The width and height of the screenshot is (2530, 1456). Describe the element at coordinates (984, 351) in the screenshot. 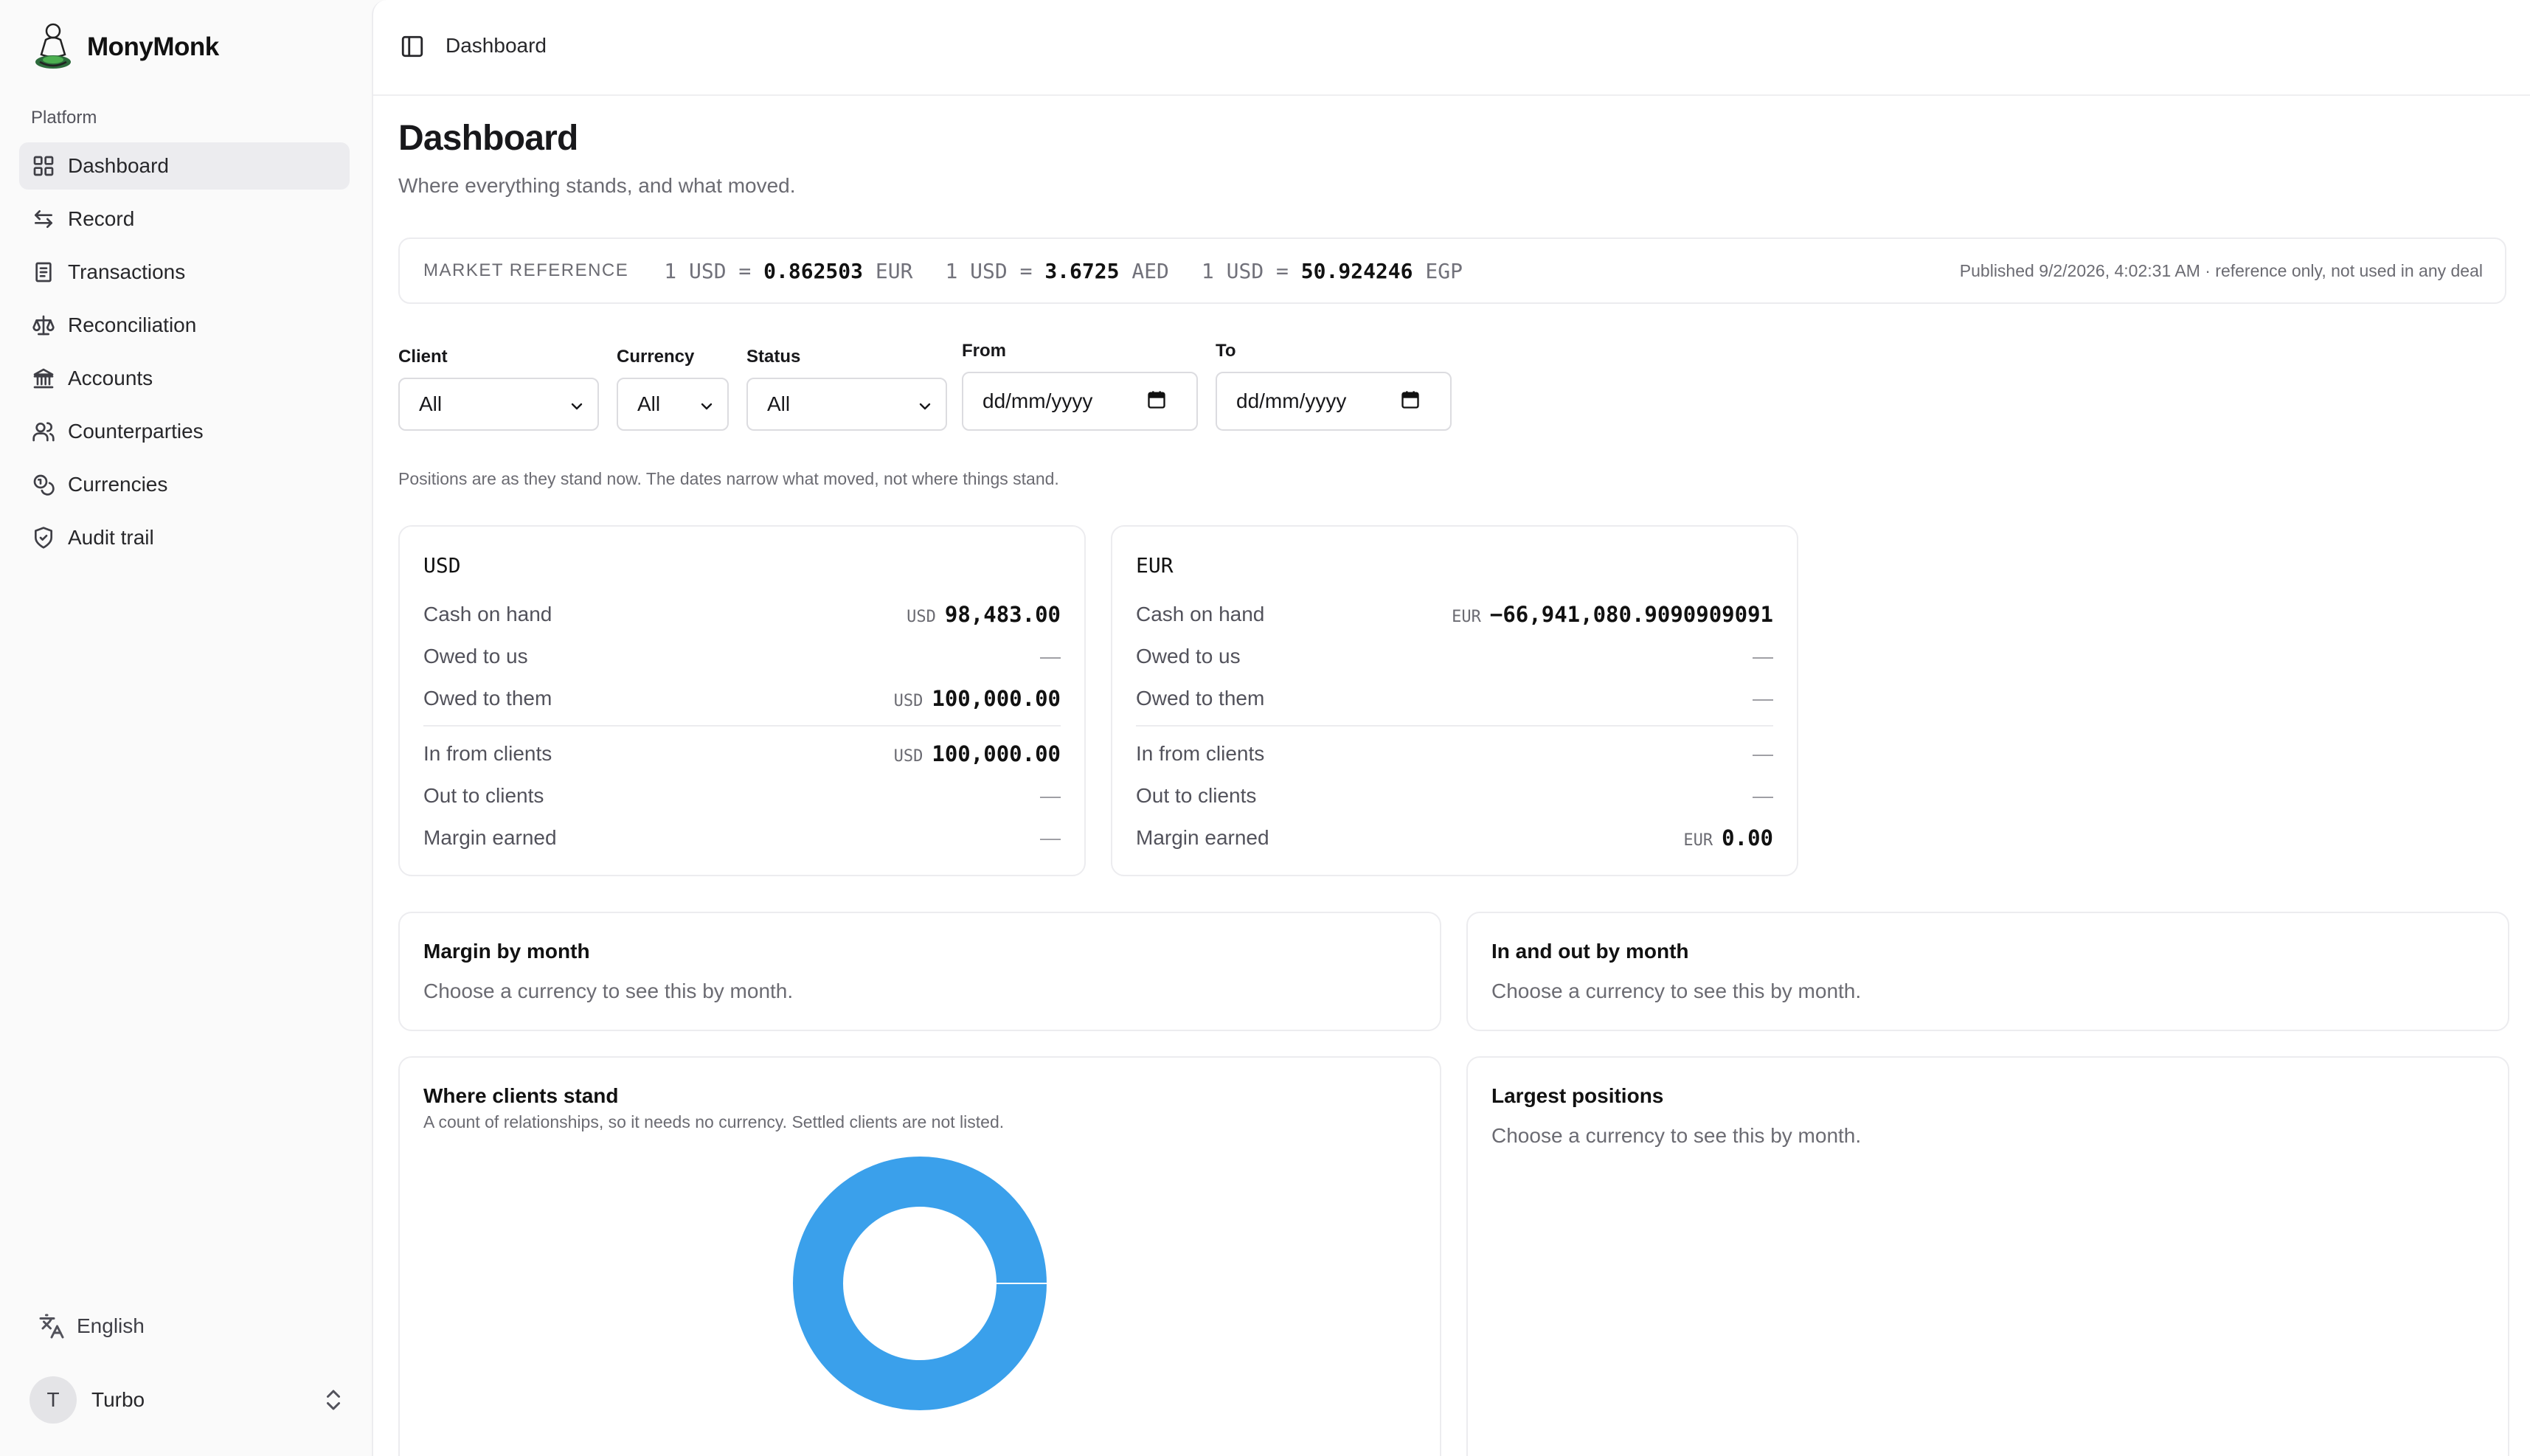

I see `from-filter-label: From` at that location.